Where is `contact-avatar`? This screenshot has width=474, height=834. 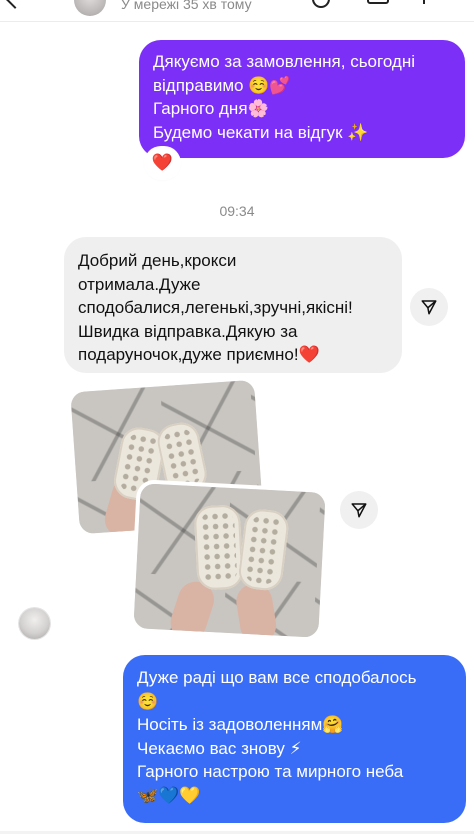 contact-avatar is located at coordinates (34, 623).